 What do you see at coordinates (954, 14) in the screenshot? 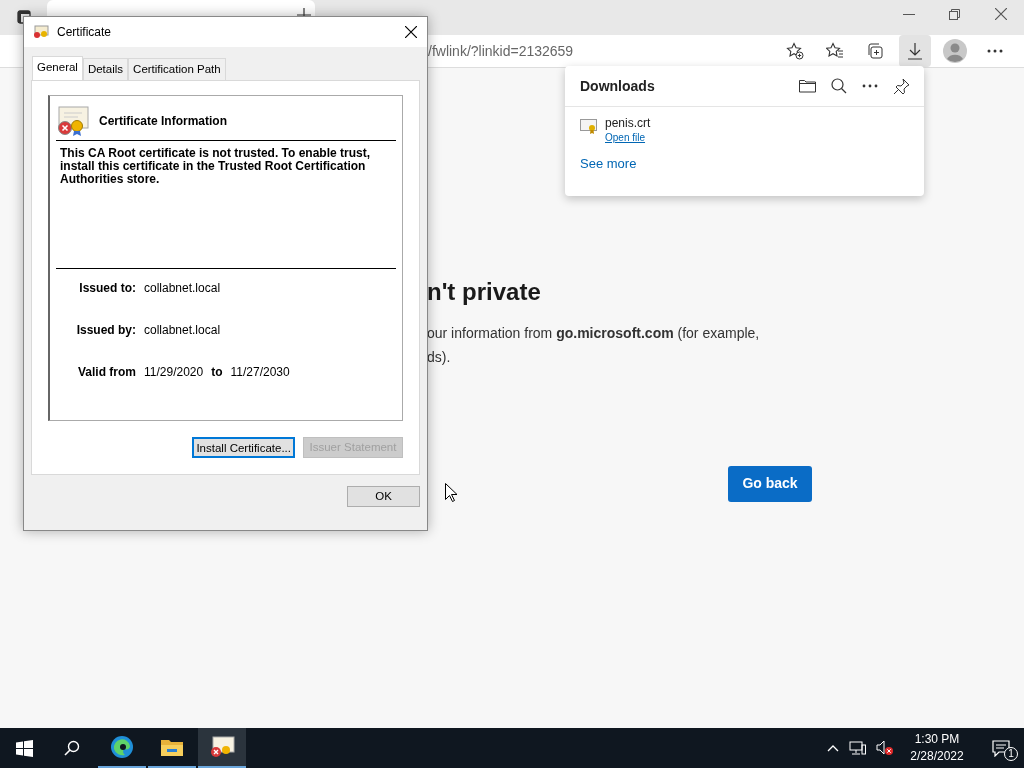
I see `restore-icon` at bounding box center [954, 14].